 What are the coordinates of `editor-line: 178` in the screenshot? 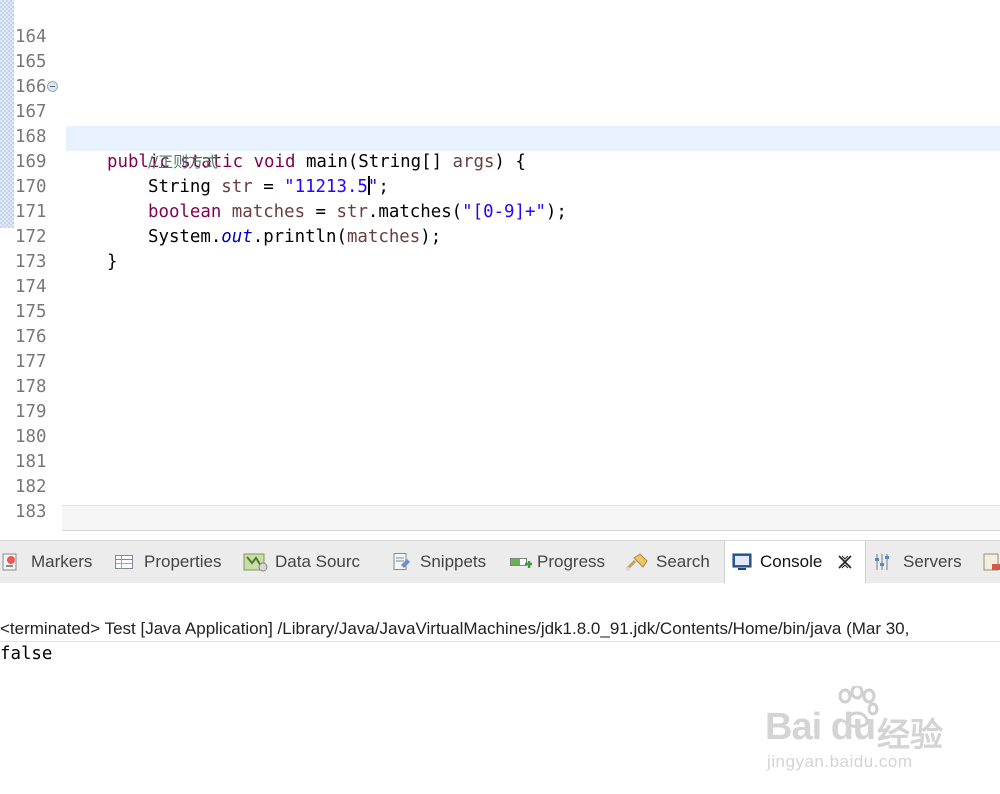 It's located at (500, 373).